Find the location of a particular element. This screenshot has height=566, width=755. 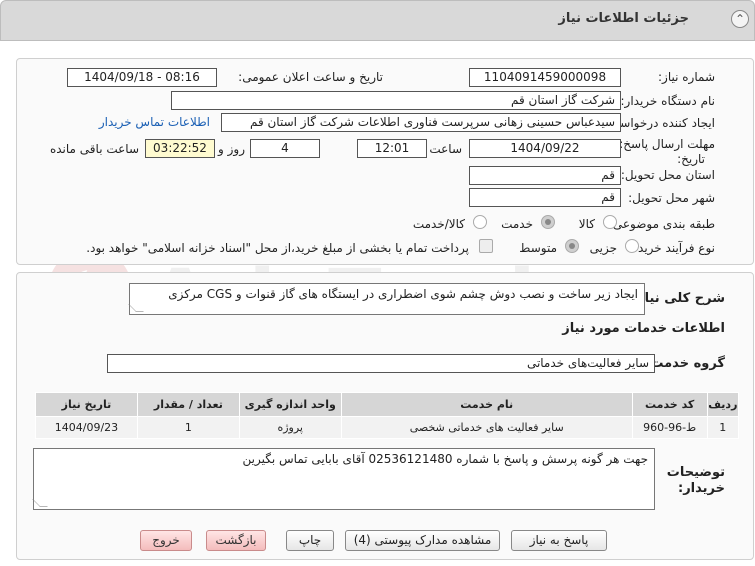

announce-datetime-field: 1404/09/18 - 08:16 is located at coordinates (142, 77).